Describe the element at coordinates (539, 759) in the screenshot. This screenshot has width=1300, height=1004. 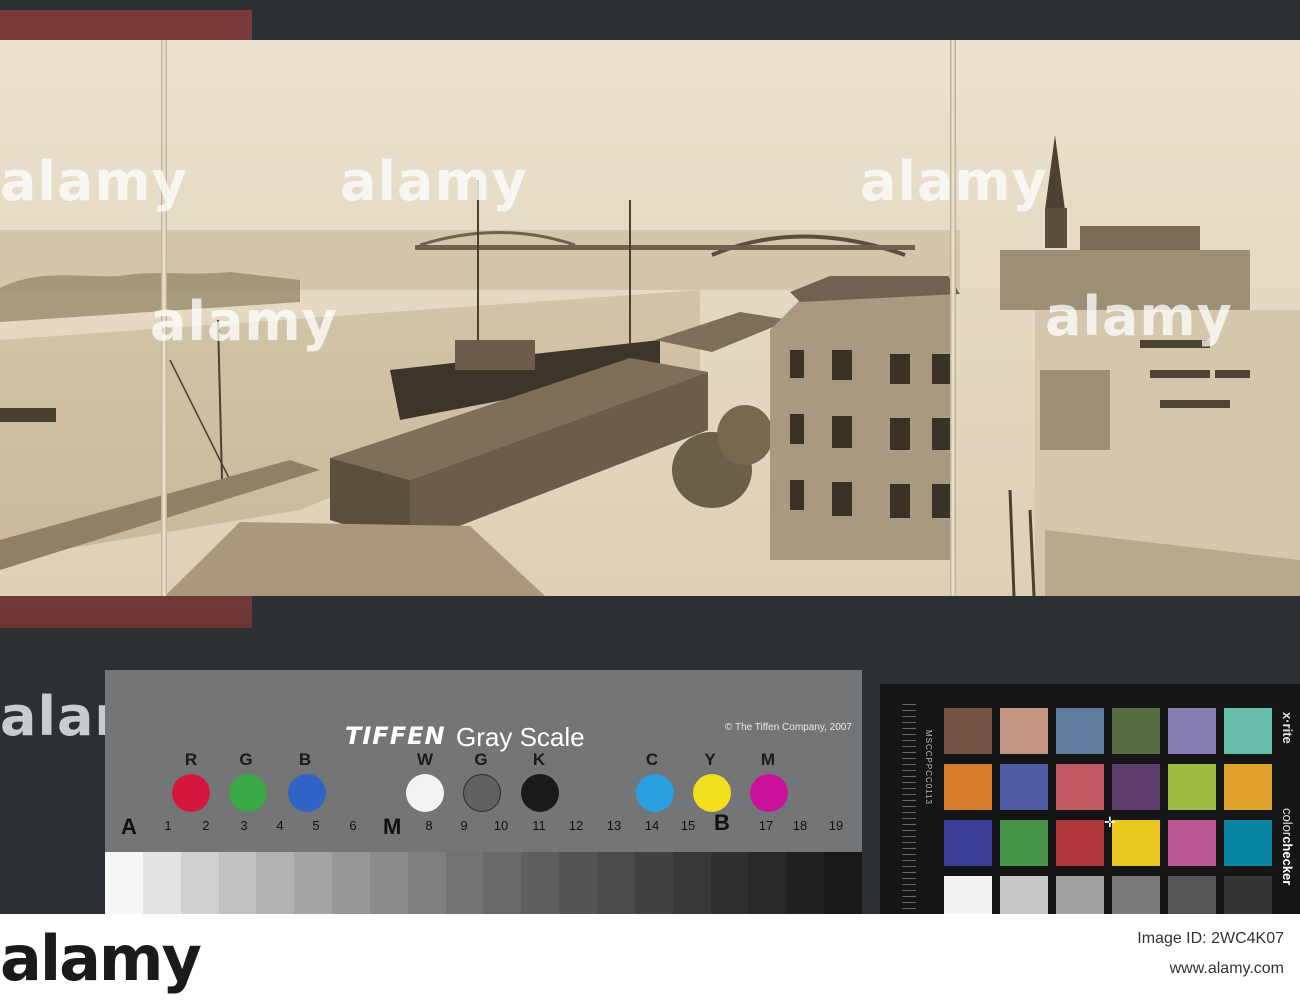
I see `color-letter-k: K` at that location.